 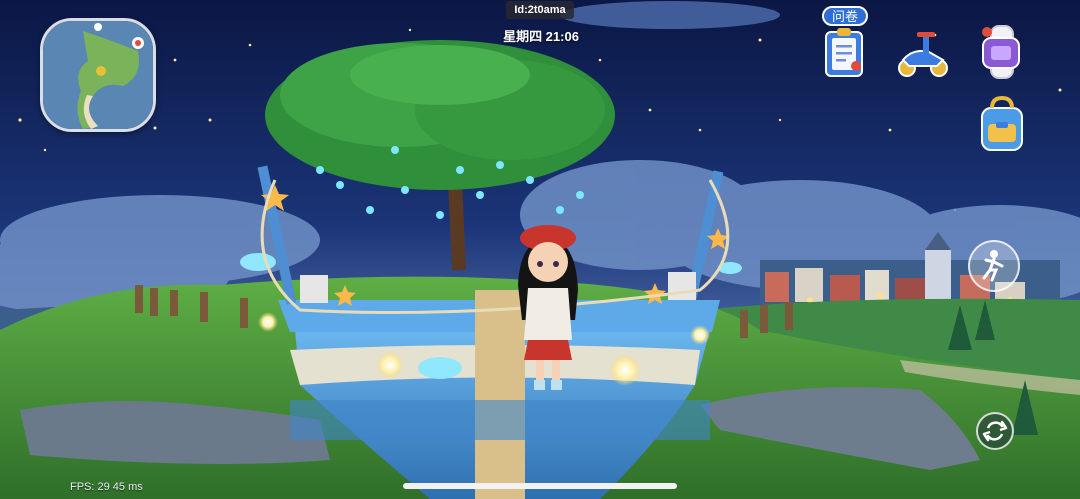 I want to click on scooter-icon, so click(x=923, y=54).